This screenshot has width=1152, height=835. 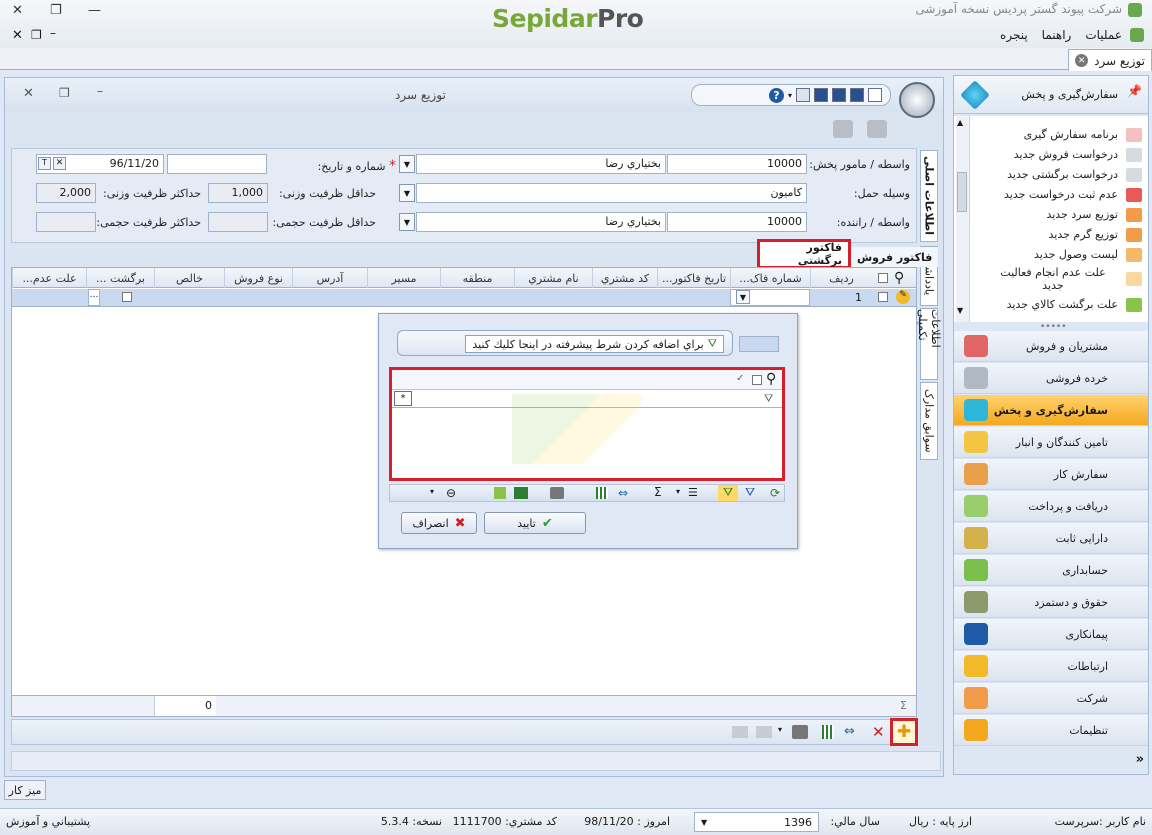 I want to click on delete-row-icon: ✕, so click(x=878, y=732).